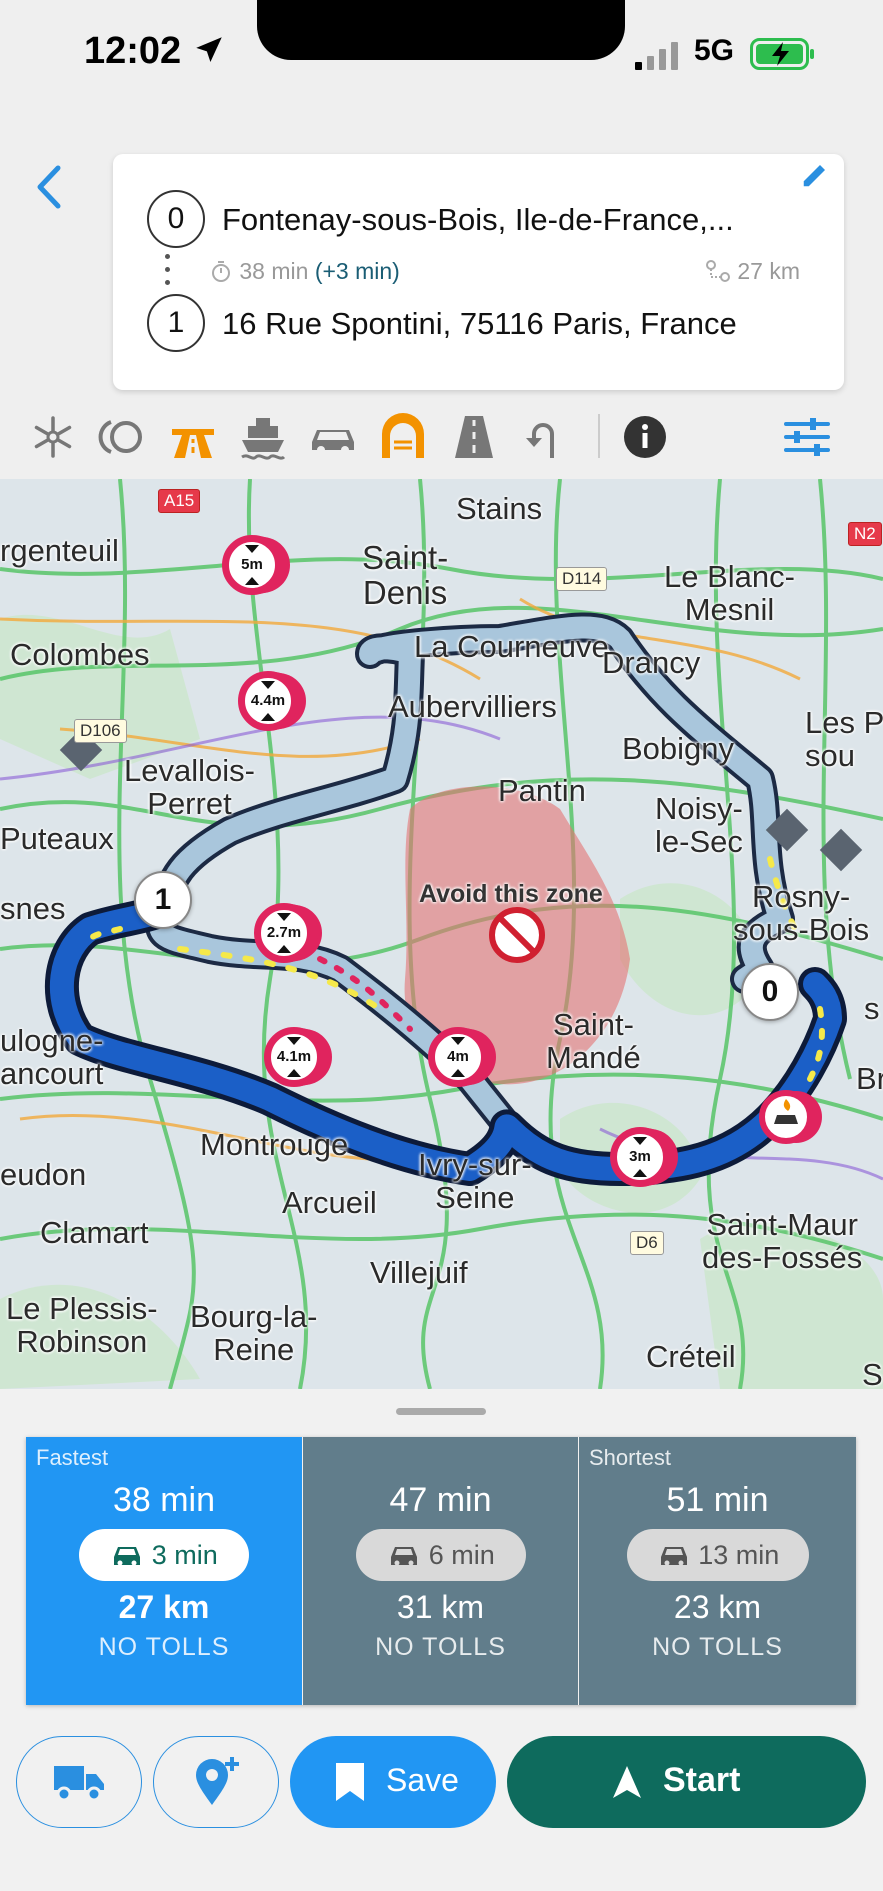  I want to click on low-emission-zone-icon, so click(122, 437).